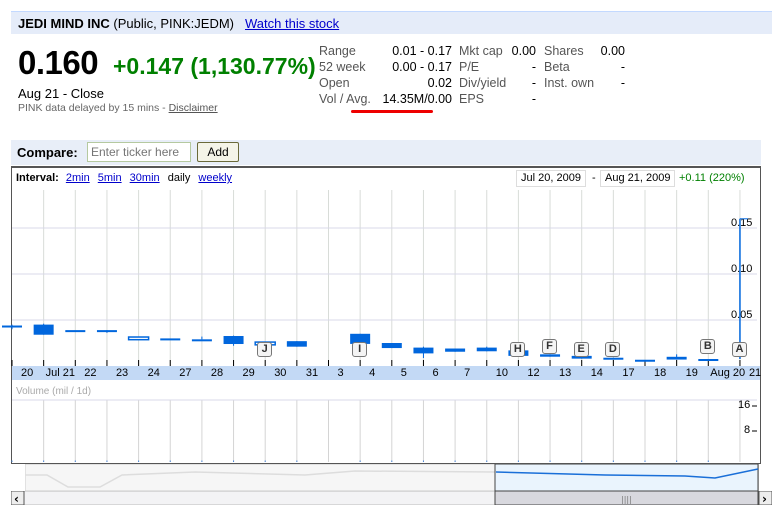  What do you see at coordinates (628, 373) in the screenshot?
I see `date-label: 17` at bounding box center [628, 373].